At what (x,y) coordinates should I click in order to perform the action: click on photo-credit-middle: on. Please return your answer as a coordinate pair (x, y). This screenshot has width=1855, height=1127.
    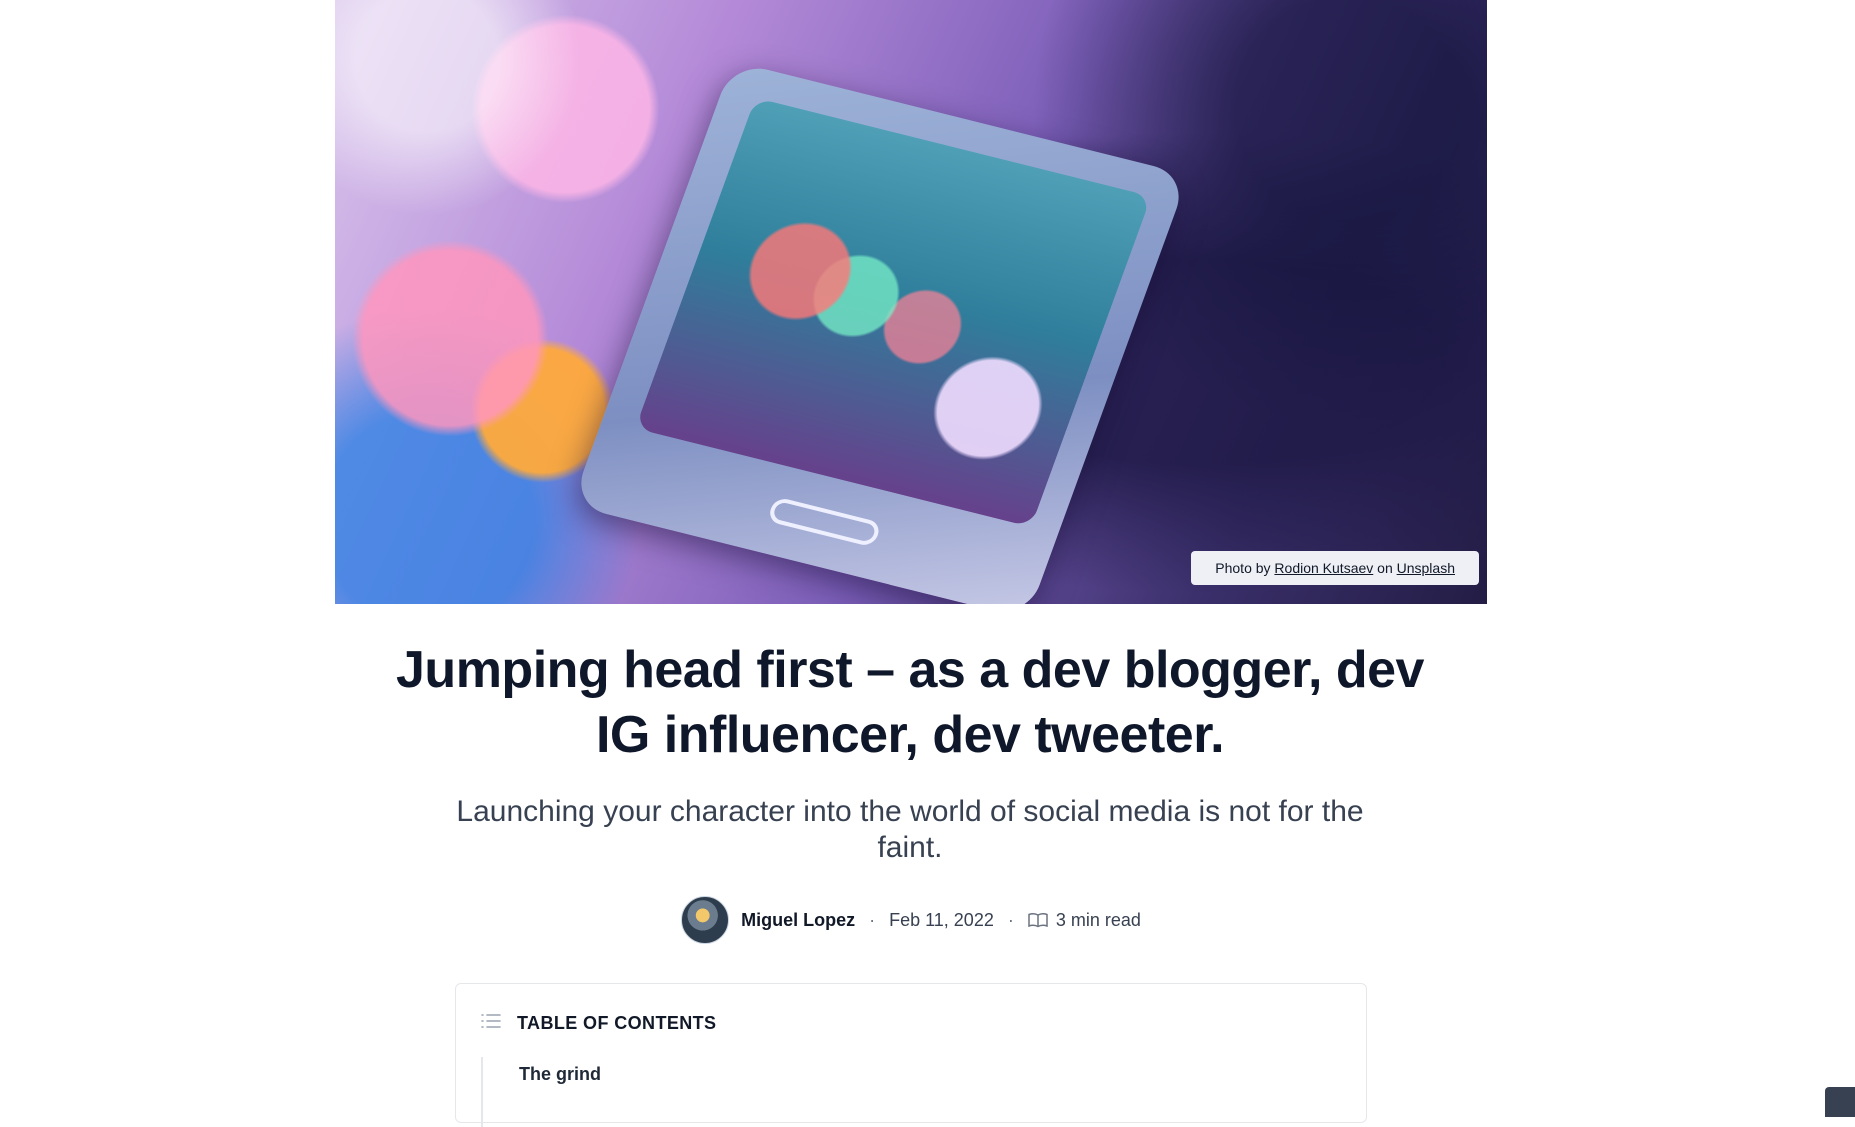
    Looking at the image, I should click on (1385, 568).